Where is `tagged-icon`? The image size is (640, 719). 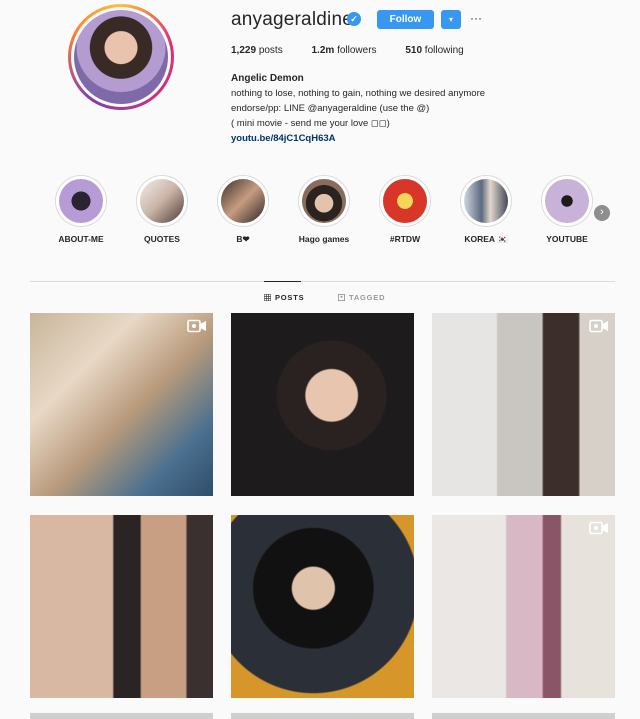
tagged-icon is located at coordinates (341, 297).